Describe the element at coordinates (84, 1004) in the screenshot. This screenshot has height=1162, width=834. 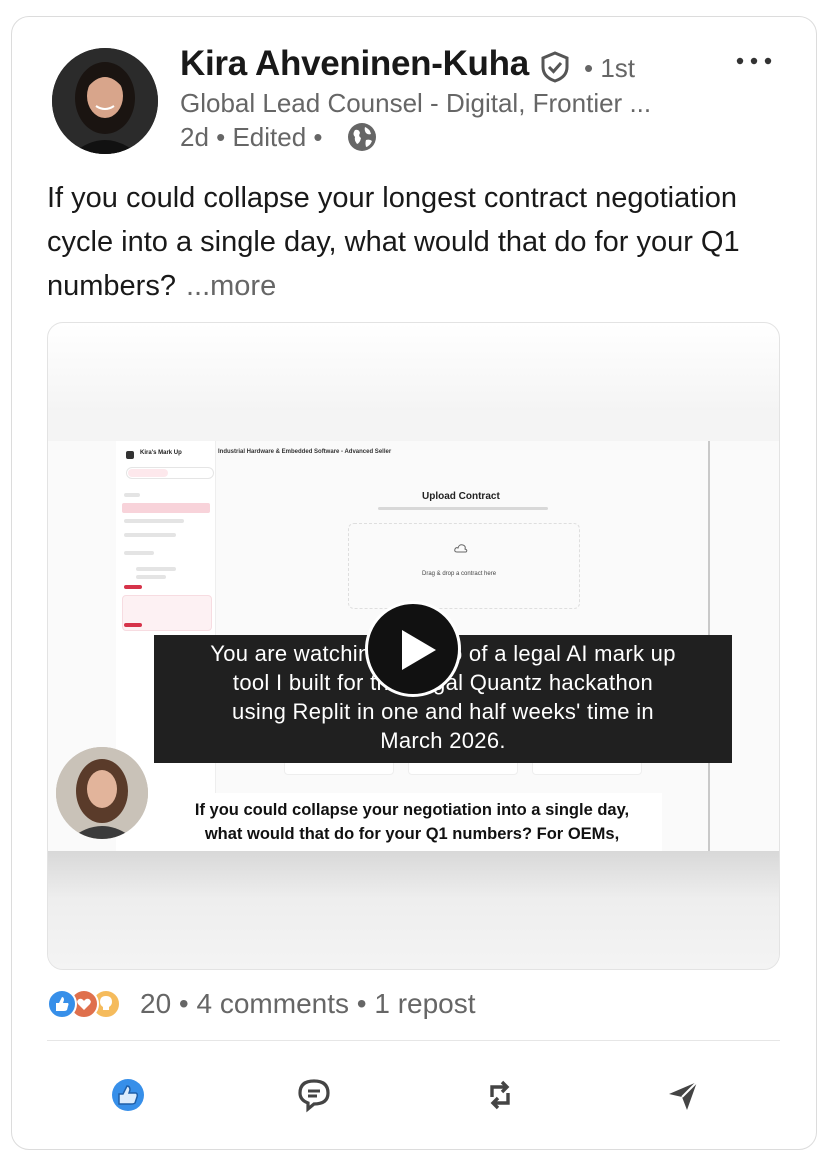
I see `reaction-icons` at that location.